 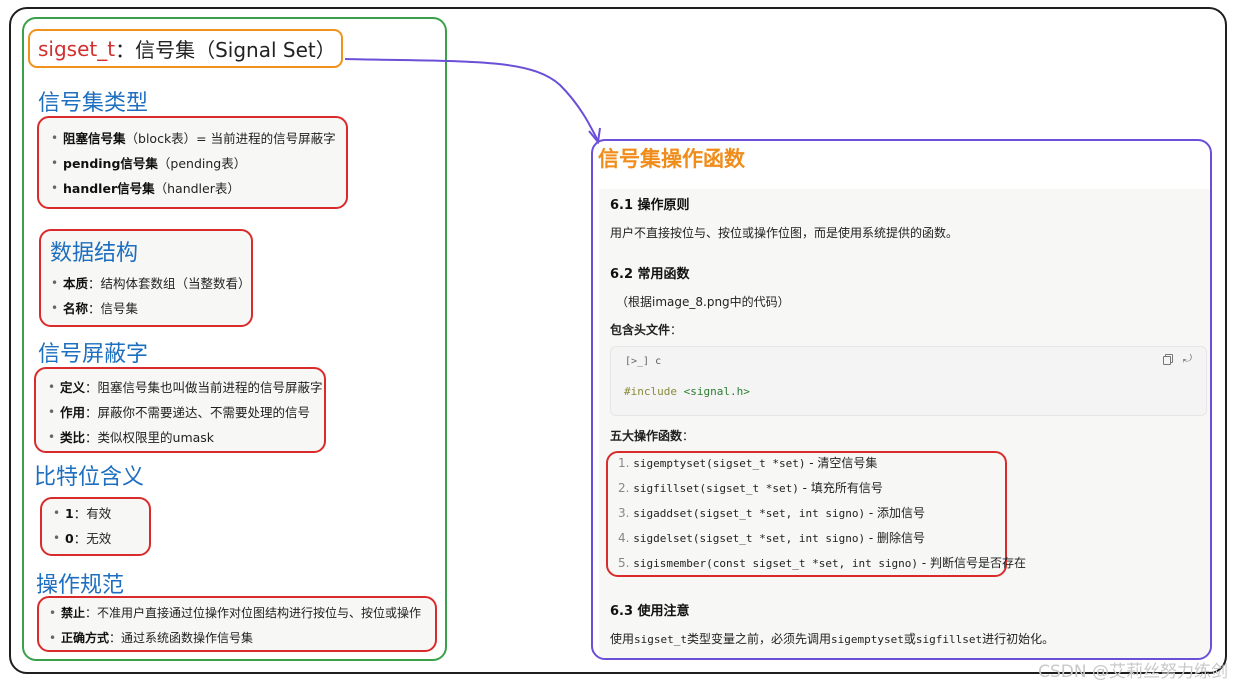 I want to click on title-type-name: sigset_t, so click(x=77, y=48).